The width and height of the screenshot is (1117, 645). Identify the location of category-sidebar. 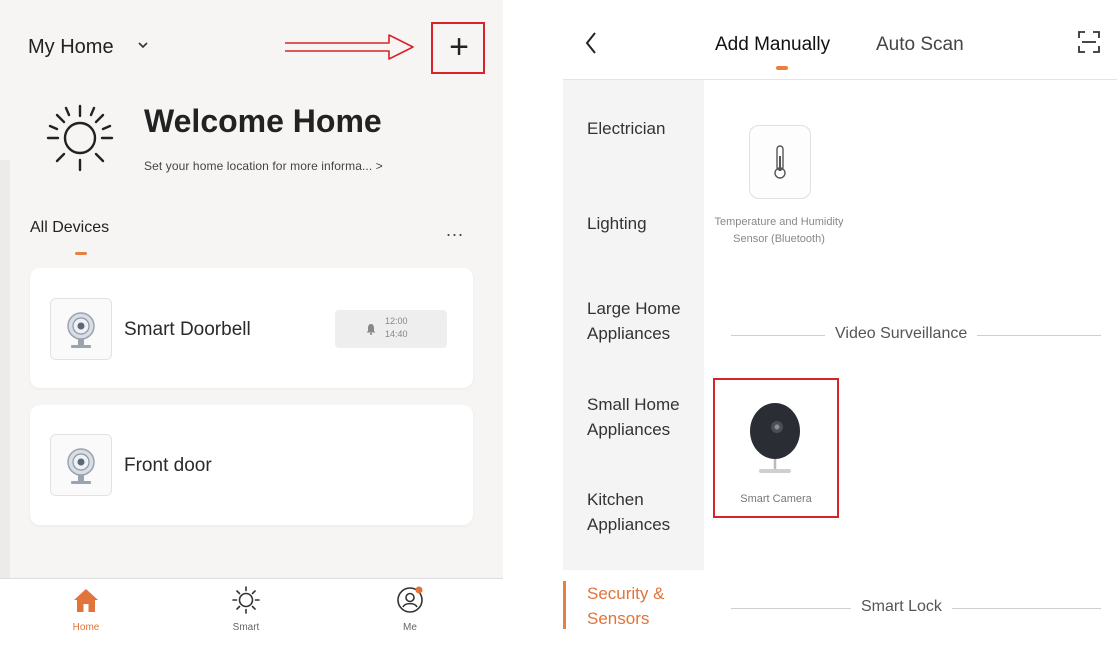
(633, 362).